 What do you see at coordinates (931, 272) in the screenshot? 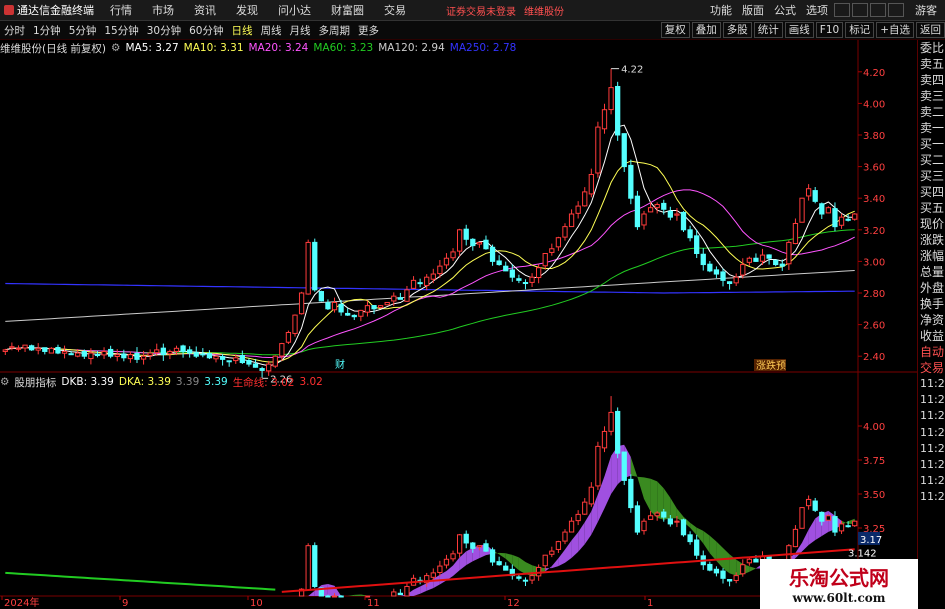
I see `side-volume: 总量` at bounding box center [931, 272].